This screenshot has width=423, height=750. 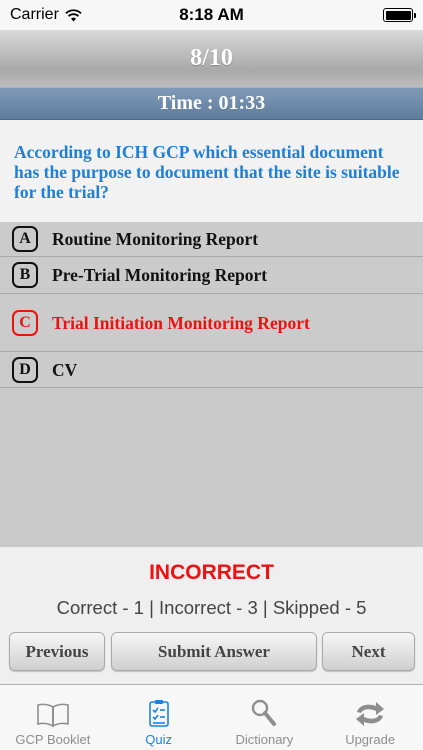 What do you see at coordinates (211, 15) in the screenshot?
I see `status-bar: Carrier 8:18 AM` at bounding box center [211, 15].